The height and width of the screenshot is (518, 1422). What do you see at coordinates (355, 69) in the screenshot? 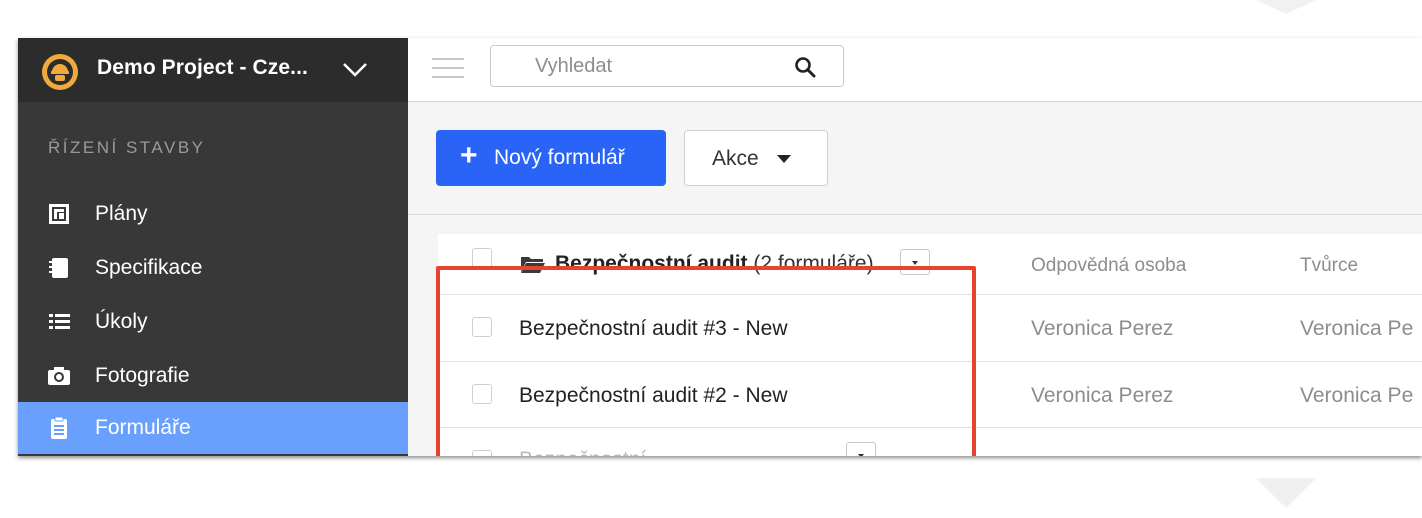
I see `chevron-down-icon` at bounding box center [355, 69].